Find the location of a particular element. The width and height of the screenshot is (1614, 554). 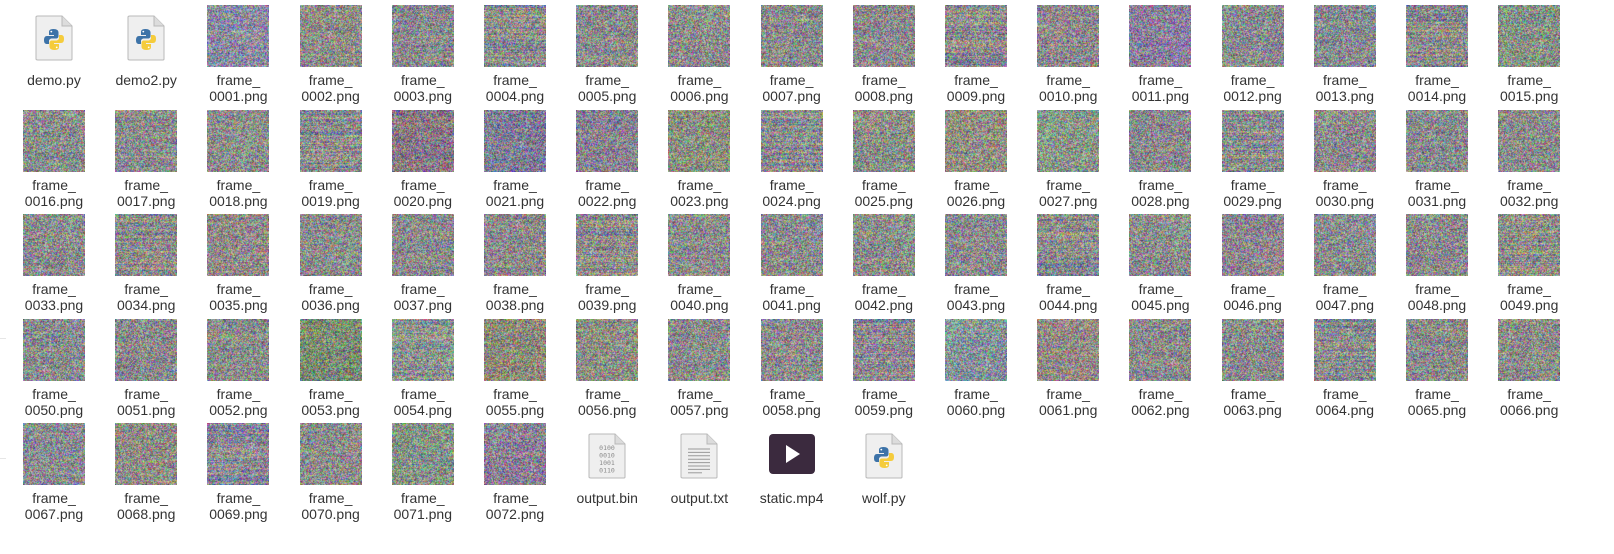

file-item: frame_ 0055.png is located at coordinates (515, 368).